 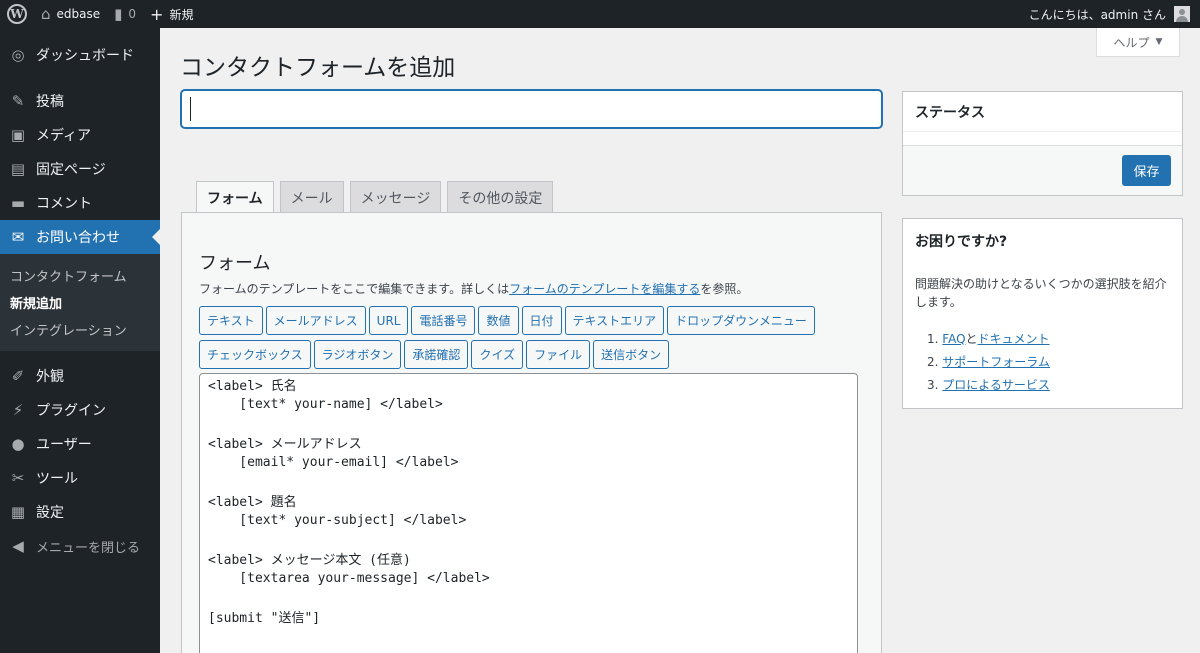 I want to click on tag-button-number: 数値, so click(x=498, y=320).